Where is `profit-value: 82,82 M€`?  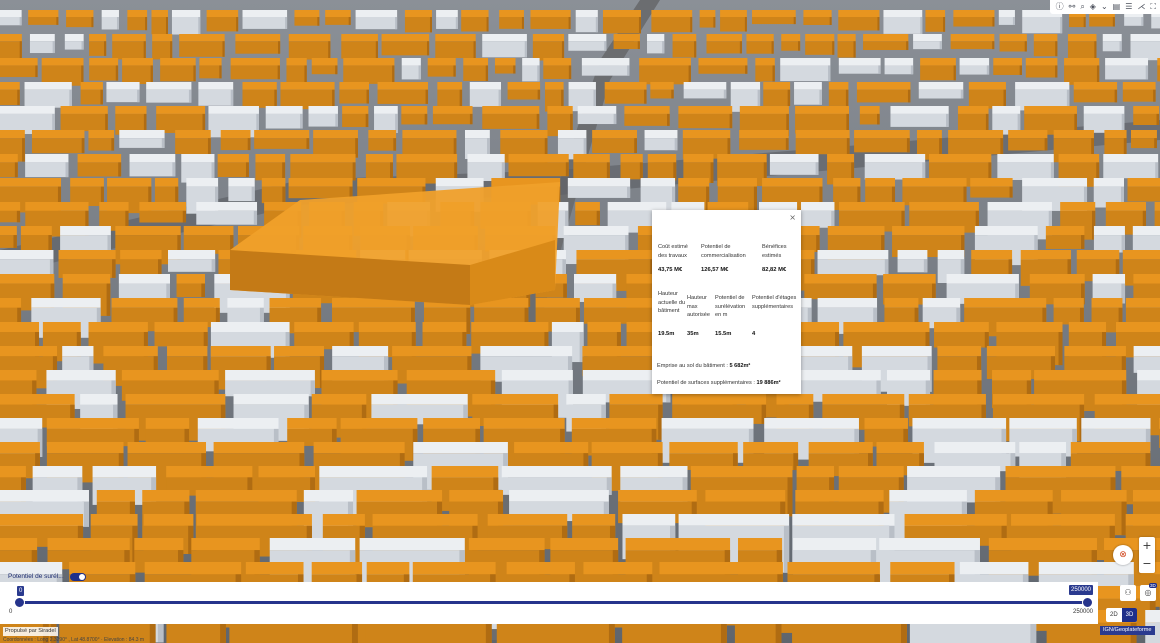 profit-value: 82,82 M€ is located at coordinates (774, 270).